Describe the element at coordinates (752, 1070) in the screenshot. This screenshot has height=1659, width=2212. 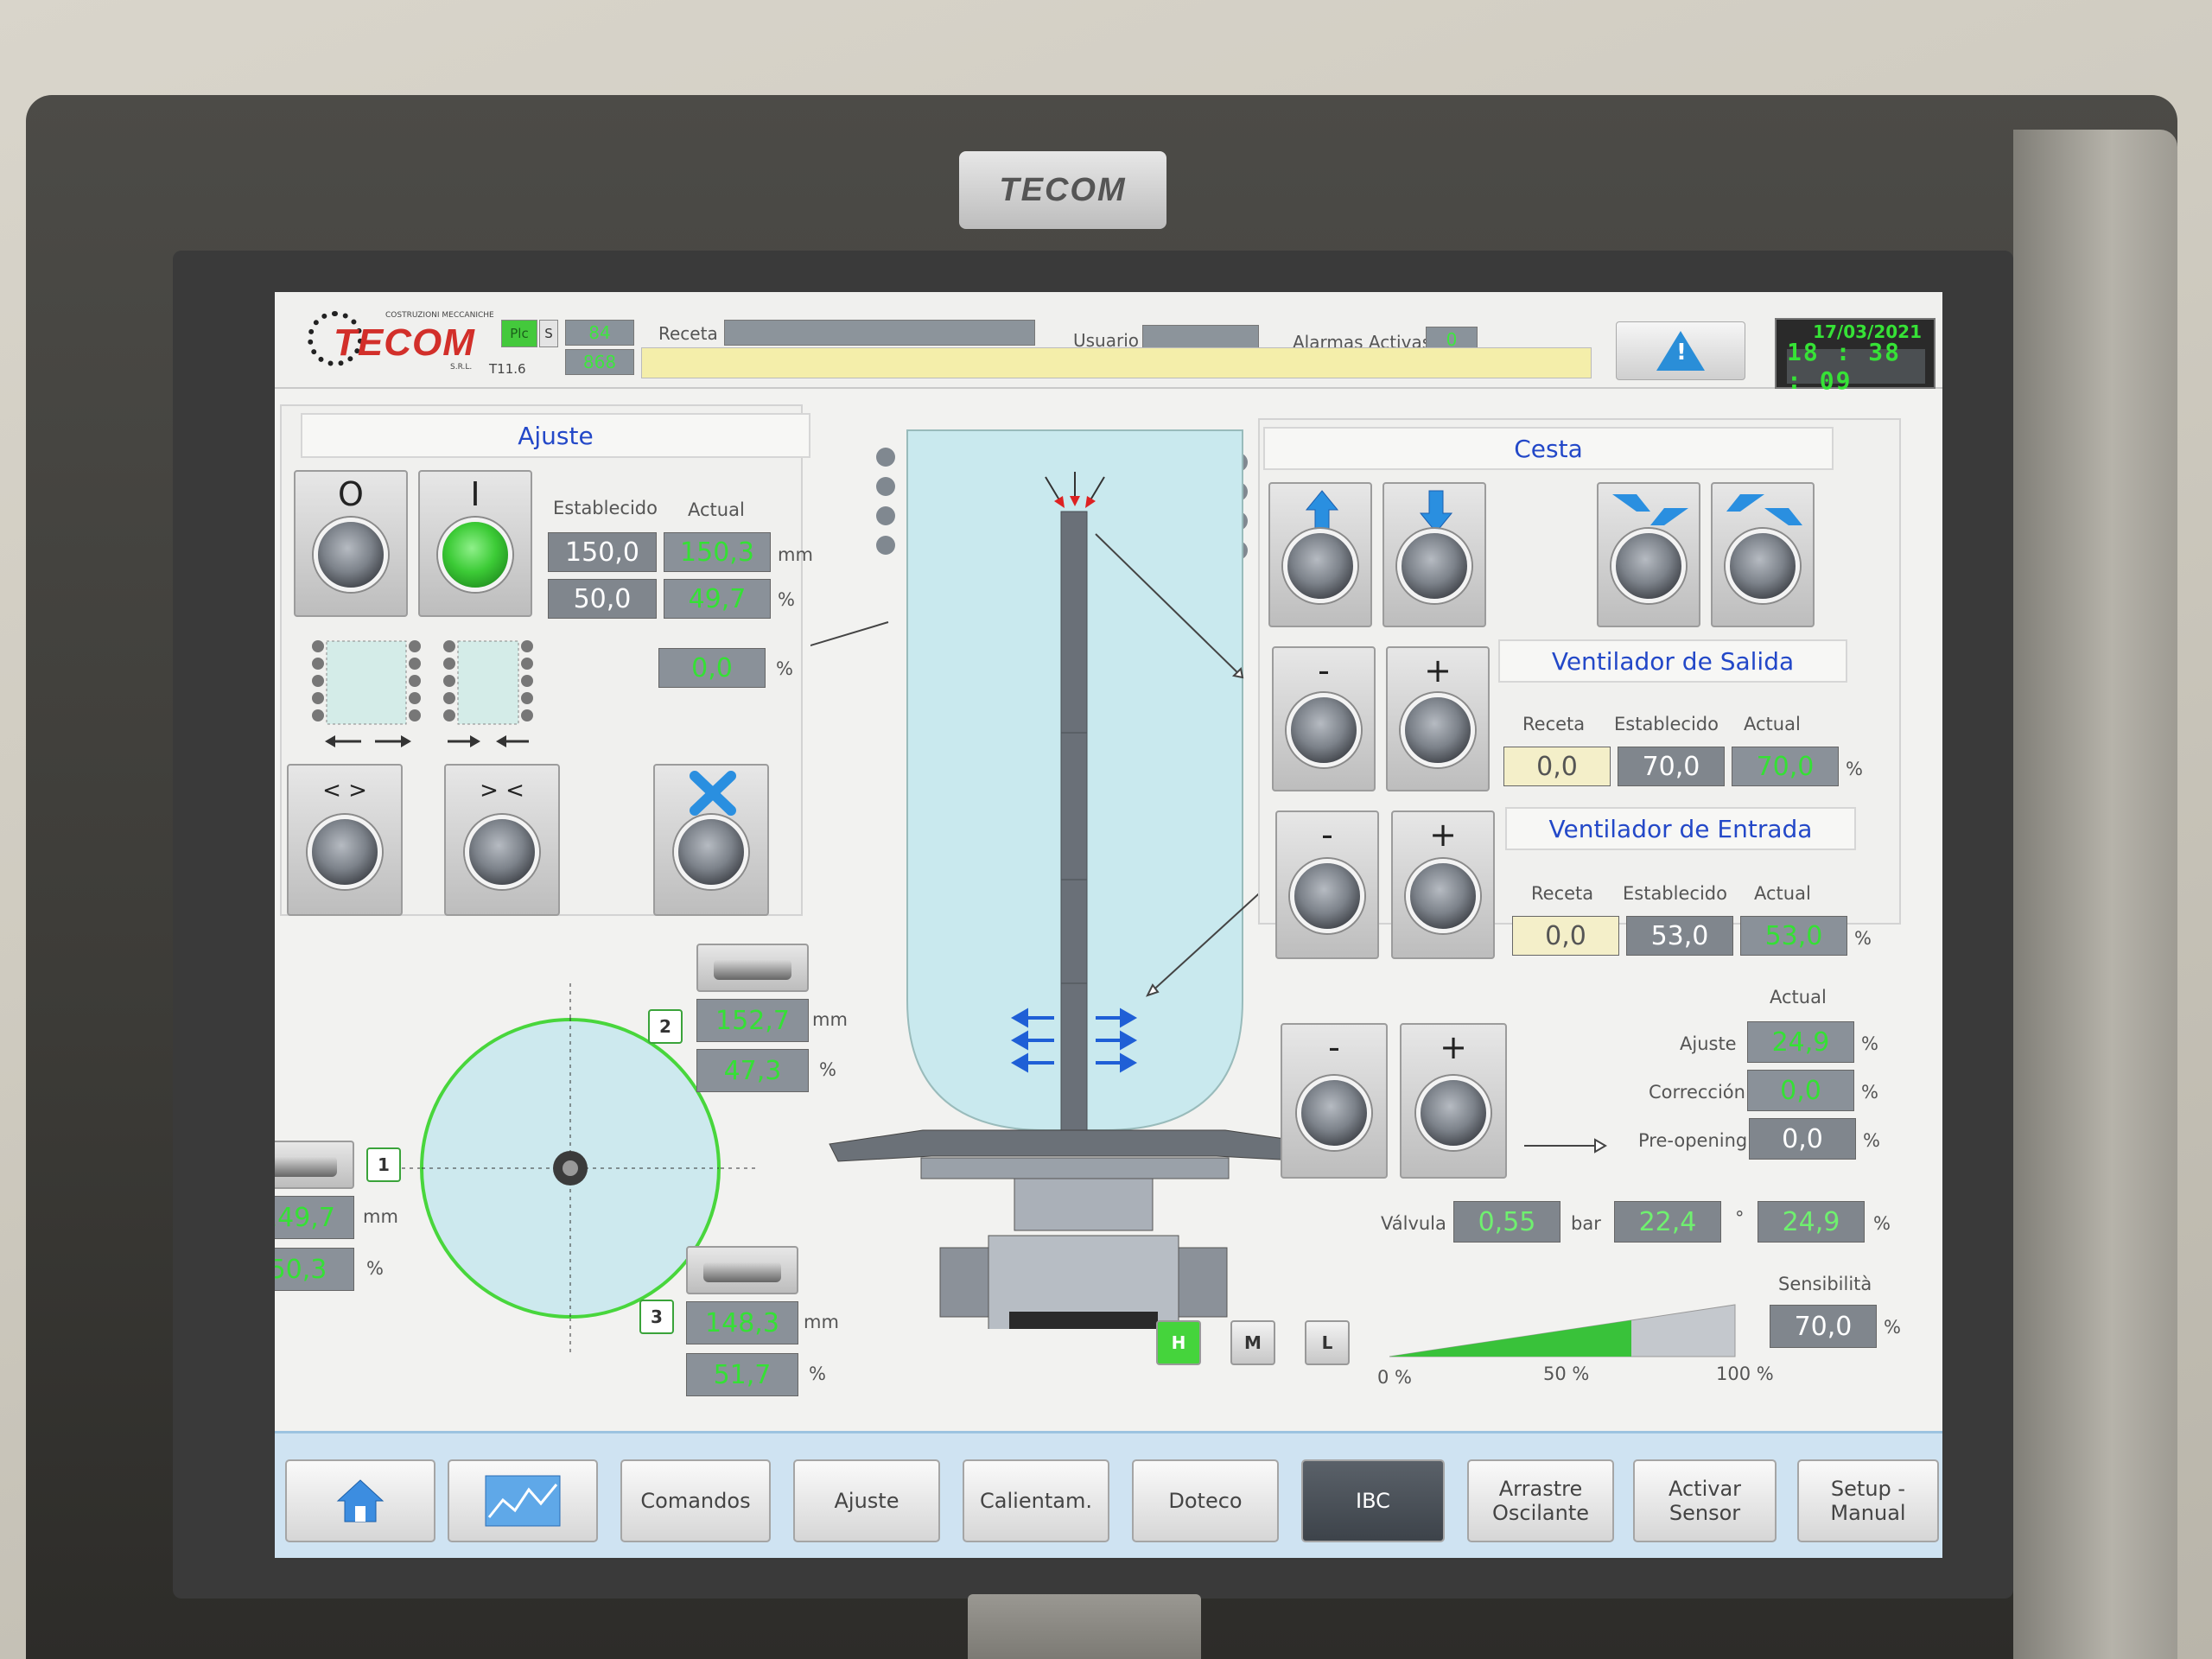
I see `sensor-2-pct: 47,3` at that location.